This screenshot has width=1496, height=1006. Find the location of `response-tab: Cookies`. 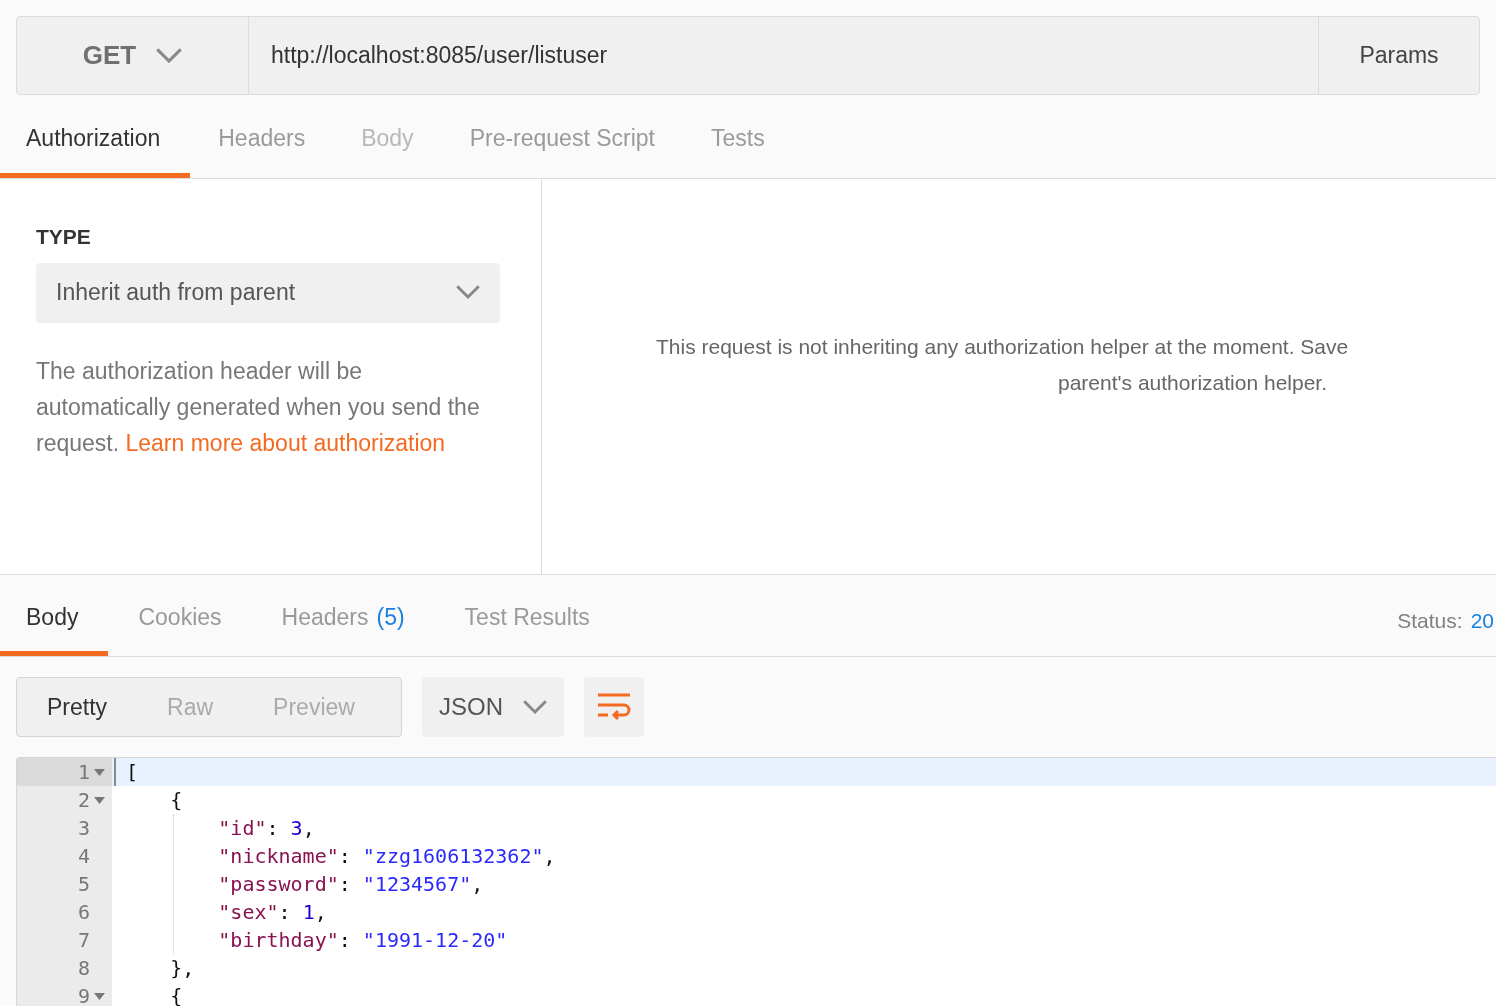

response-tab: Cookies is located at coordinates (180, 623).